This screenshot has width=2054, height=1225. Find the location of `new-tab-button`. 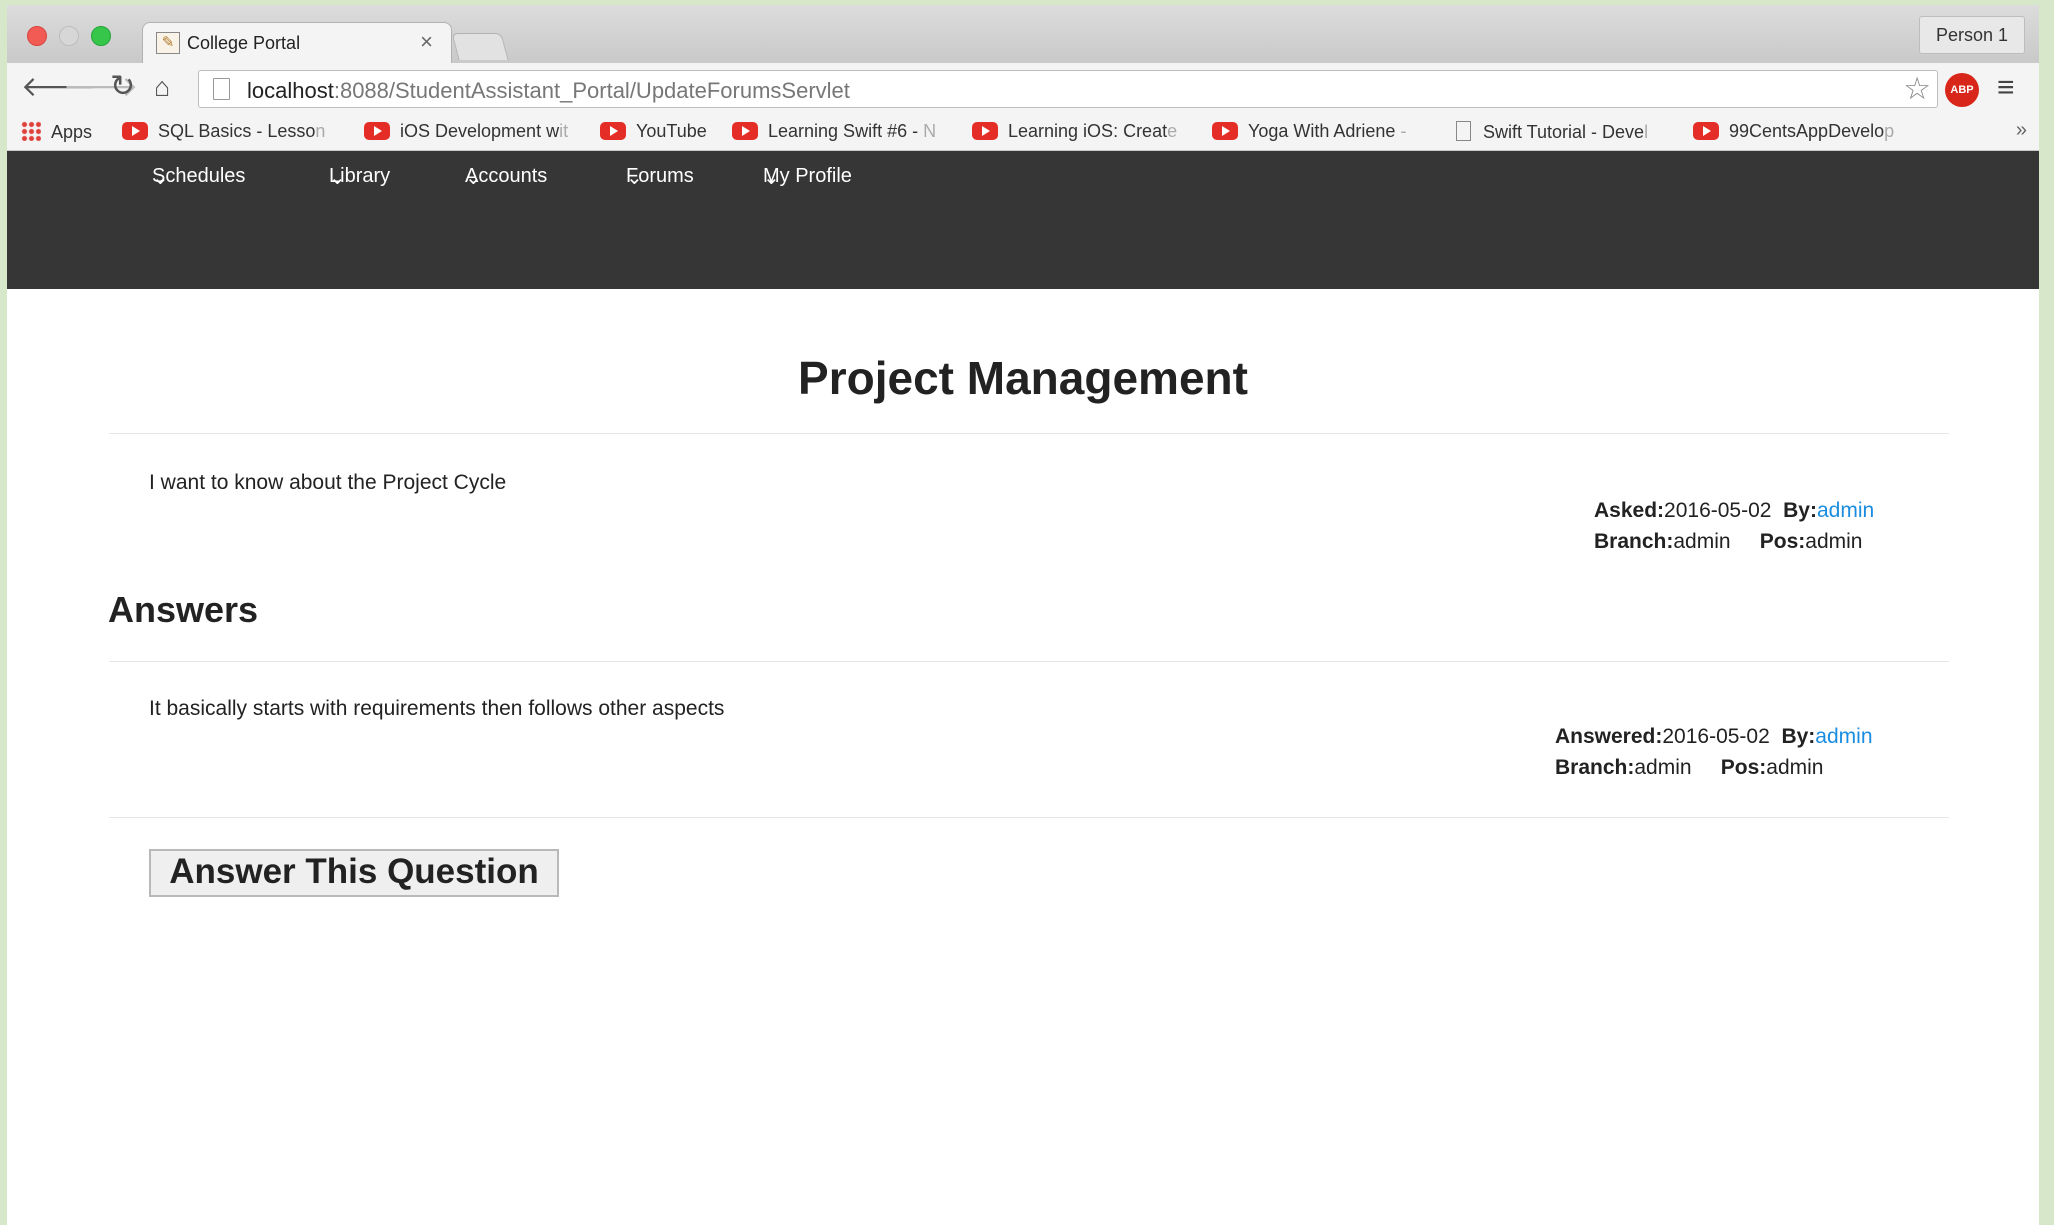

new-tab-button is located at coordinates (480, 46).